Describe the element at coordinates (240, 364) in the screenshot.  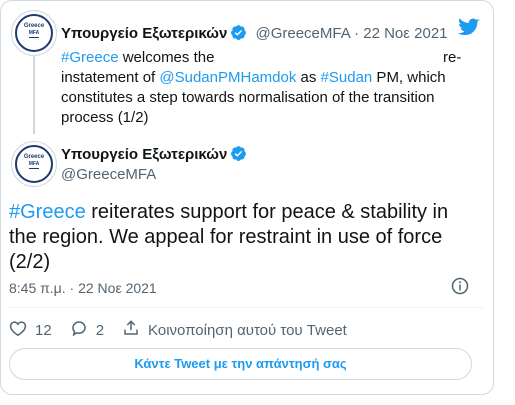
I see `reply-tweet-button: Κάντε Tweet με την απάντησή σας` at that location.